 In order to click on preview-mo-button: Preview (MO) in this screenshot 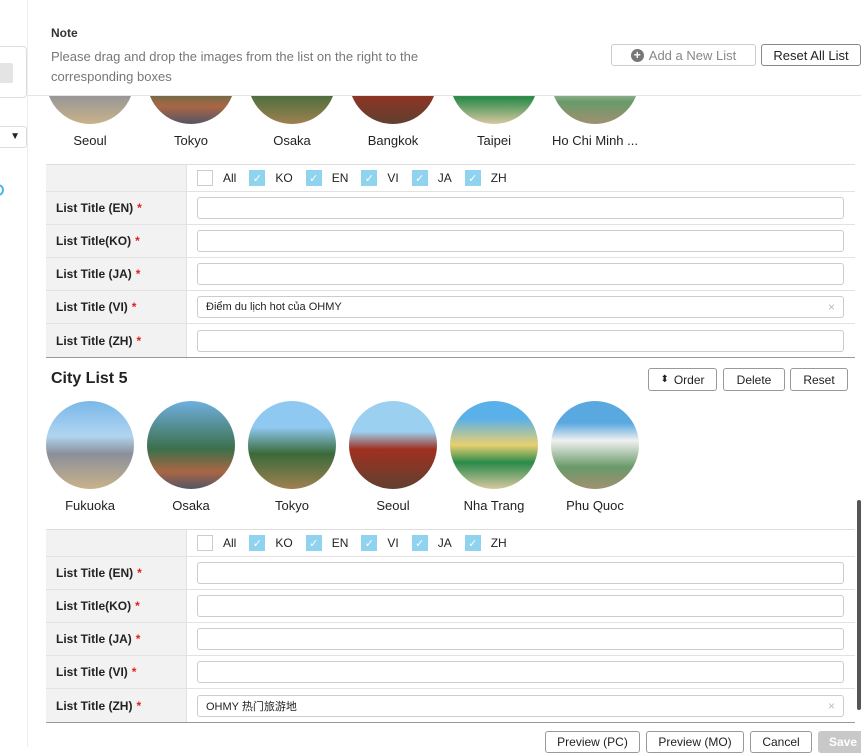, I will do `click(695, 742)`.